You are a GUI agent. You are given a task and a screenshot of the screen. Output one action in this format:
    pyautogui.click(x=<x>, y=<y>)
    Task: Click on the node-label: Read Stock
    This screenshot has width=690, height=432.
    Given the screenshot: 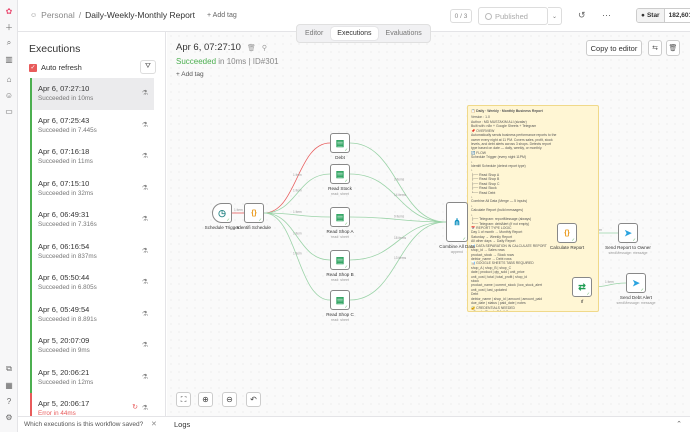 What is the action you would take?
    pyautogui.click(x=340, y=188)
    